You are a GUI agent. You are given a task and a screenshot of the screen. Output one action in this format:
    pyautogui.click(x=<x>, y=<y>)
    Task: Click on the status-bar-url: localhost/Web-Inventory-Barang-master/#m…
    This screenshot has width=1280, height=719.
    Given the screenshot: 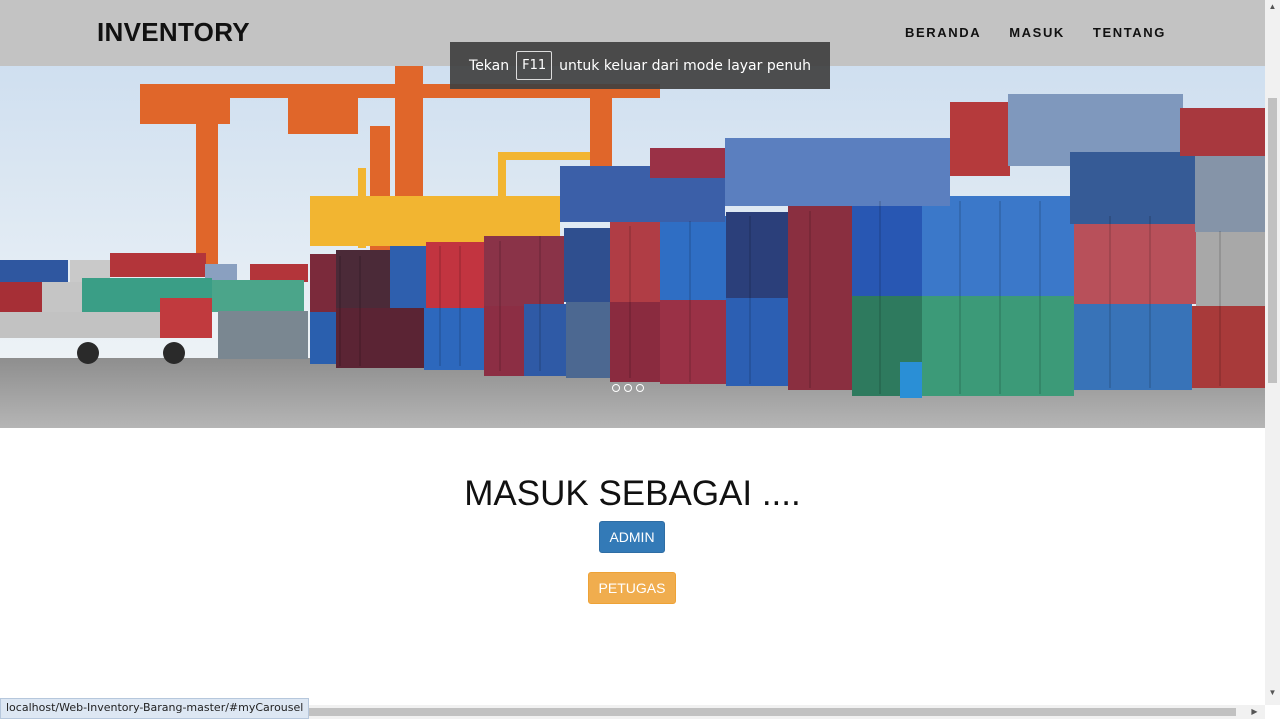 What is the action you would take?
    pyautogui.click(x=155, y=708)
    